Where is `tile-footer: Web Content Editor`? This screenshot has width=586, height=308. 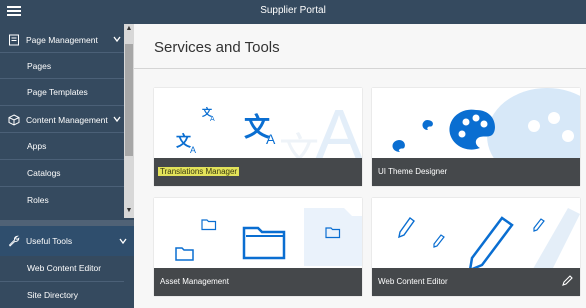
tile-footer: Web Content Editor is located at coordinates (476, 282).